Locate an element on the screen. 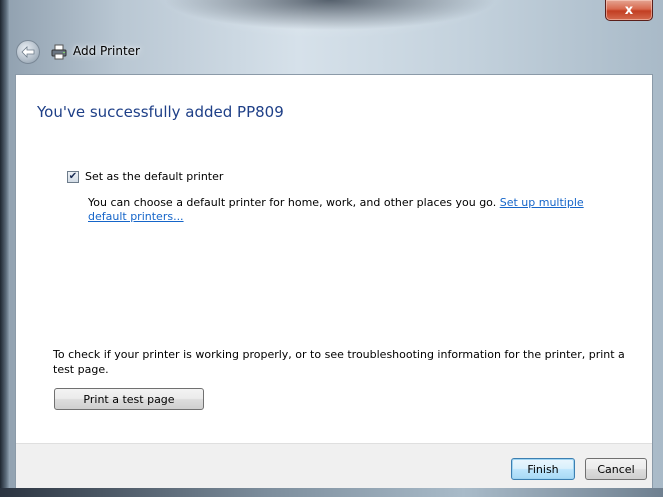  close-icon: x is located at coordinates (629, 10).